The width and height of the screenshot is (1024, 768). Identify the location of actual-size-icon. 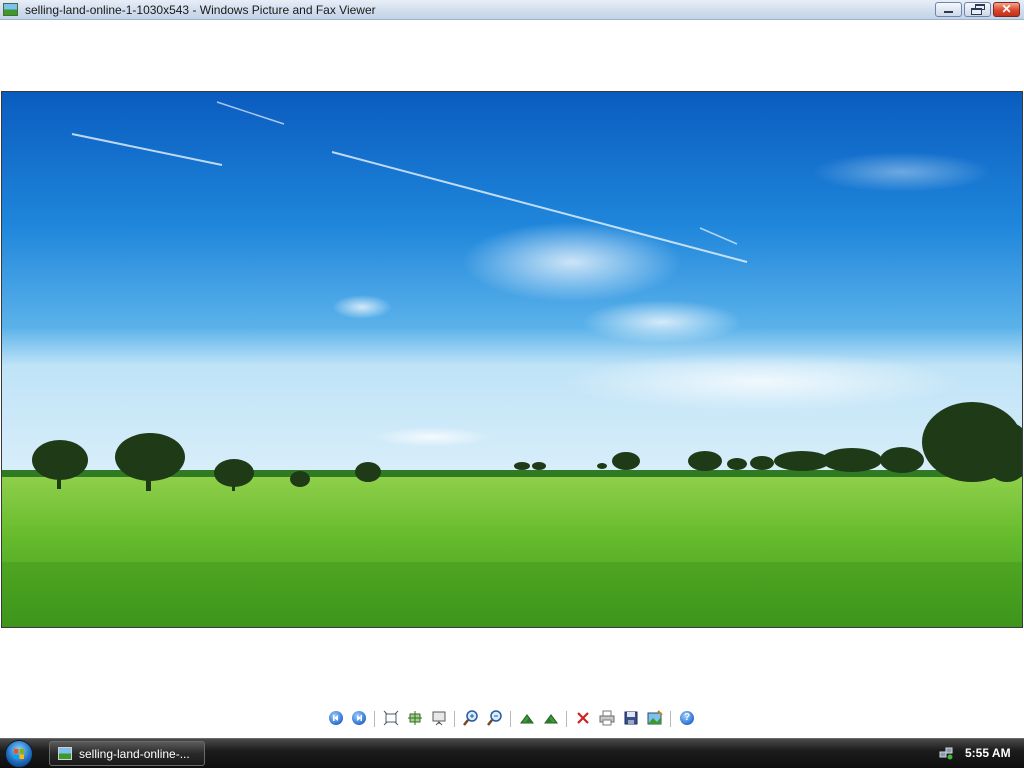
(415, 718).